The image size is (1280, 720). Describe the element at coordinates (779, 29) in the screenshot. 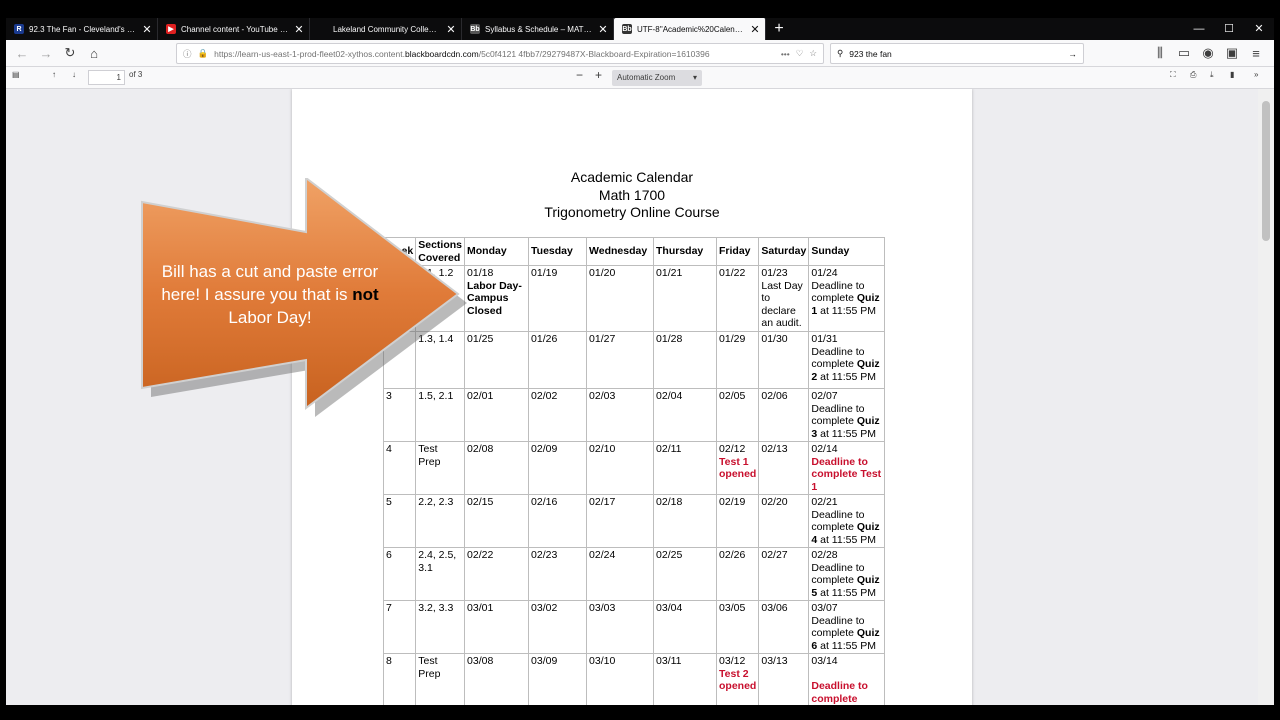

I see `new-tab-button: +` at that location.